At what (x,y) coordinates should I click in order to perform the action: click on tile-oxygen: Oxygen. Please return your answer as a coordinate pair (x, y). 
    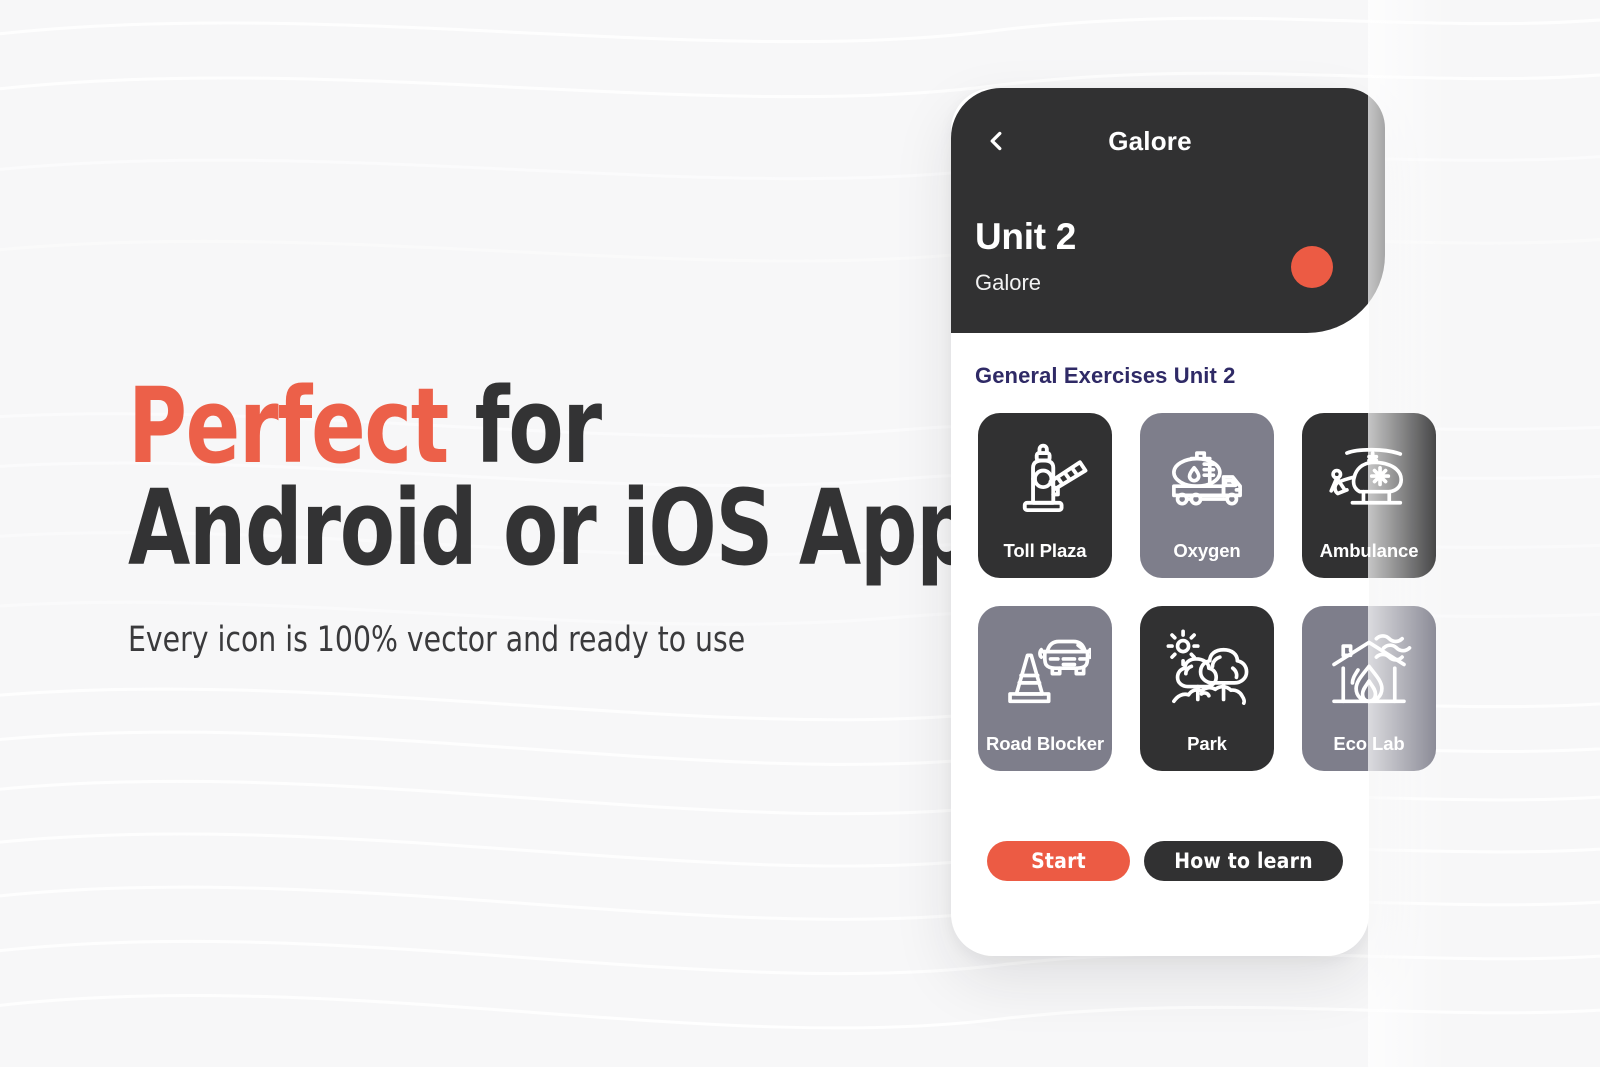
    Looking at the image, I should click on (1207, 495).